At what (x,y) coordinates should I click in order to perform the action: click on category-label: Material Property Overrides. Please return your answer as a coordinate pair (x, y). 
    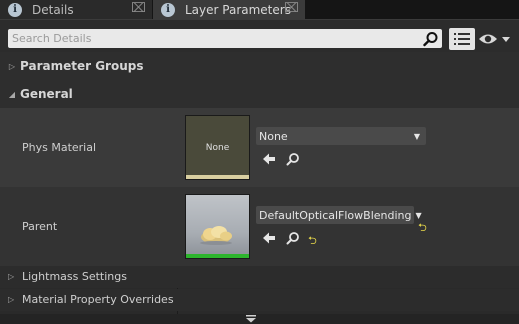
    Looking at the image, I should click on (98, 299).